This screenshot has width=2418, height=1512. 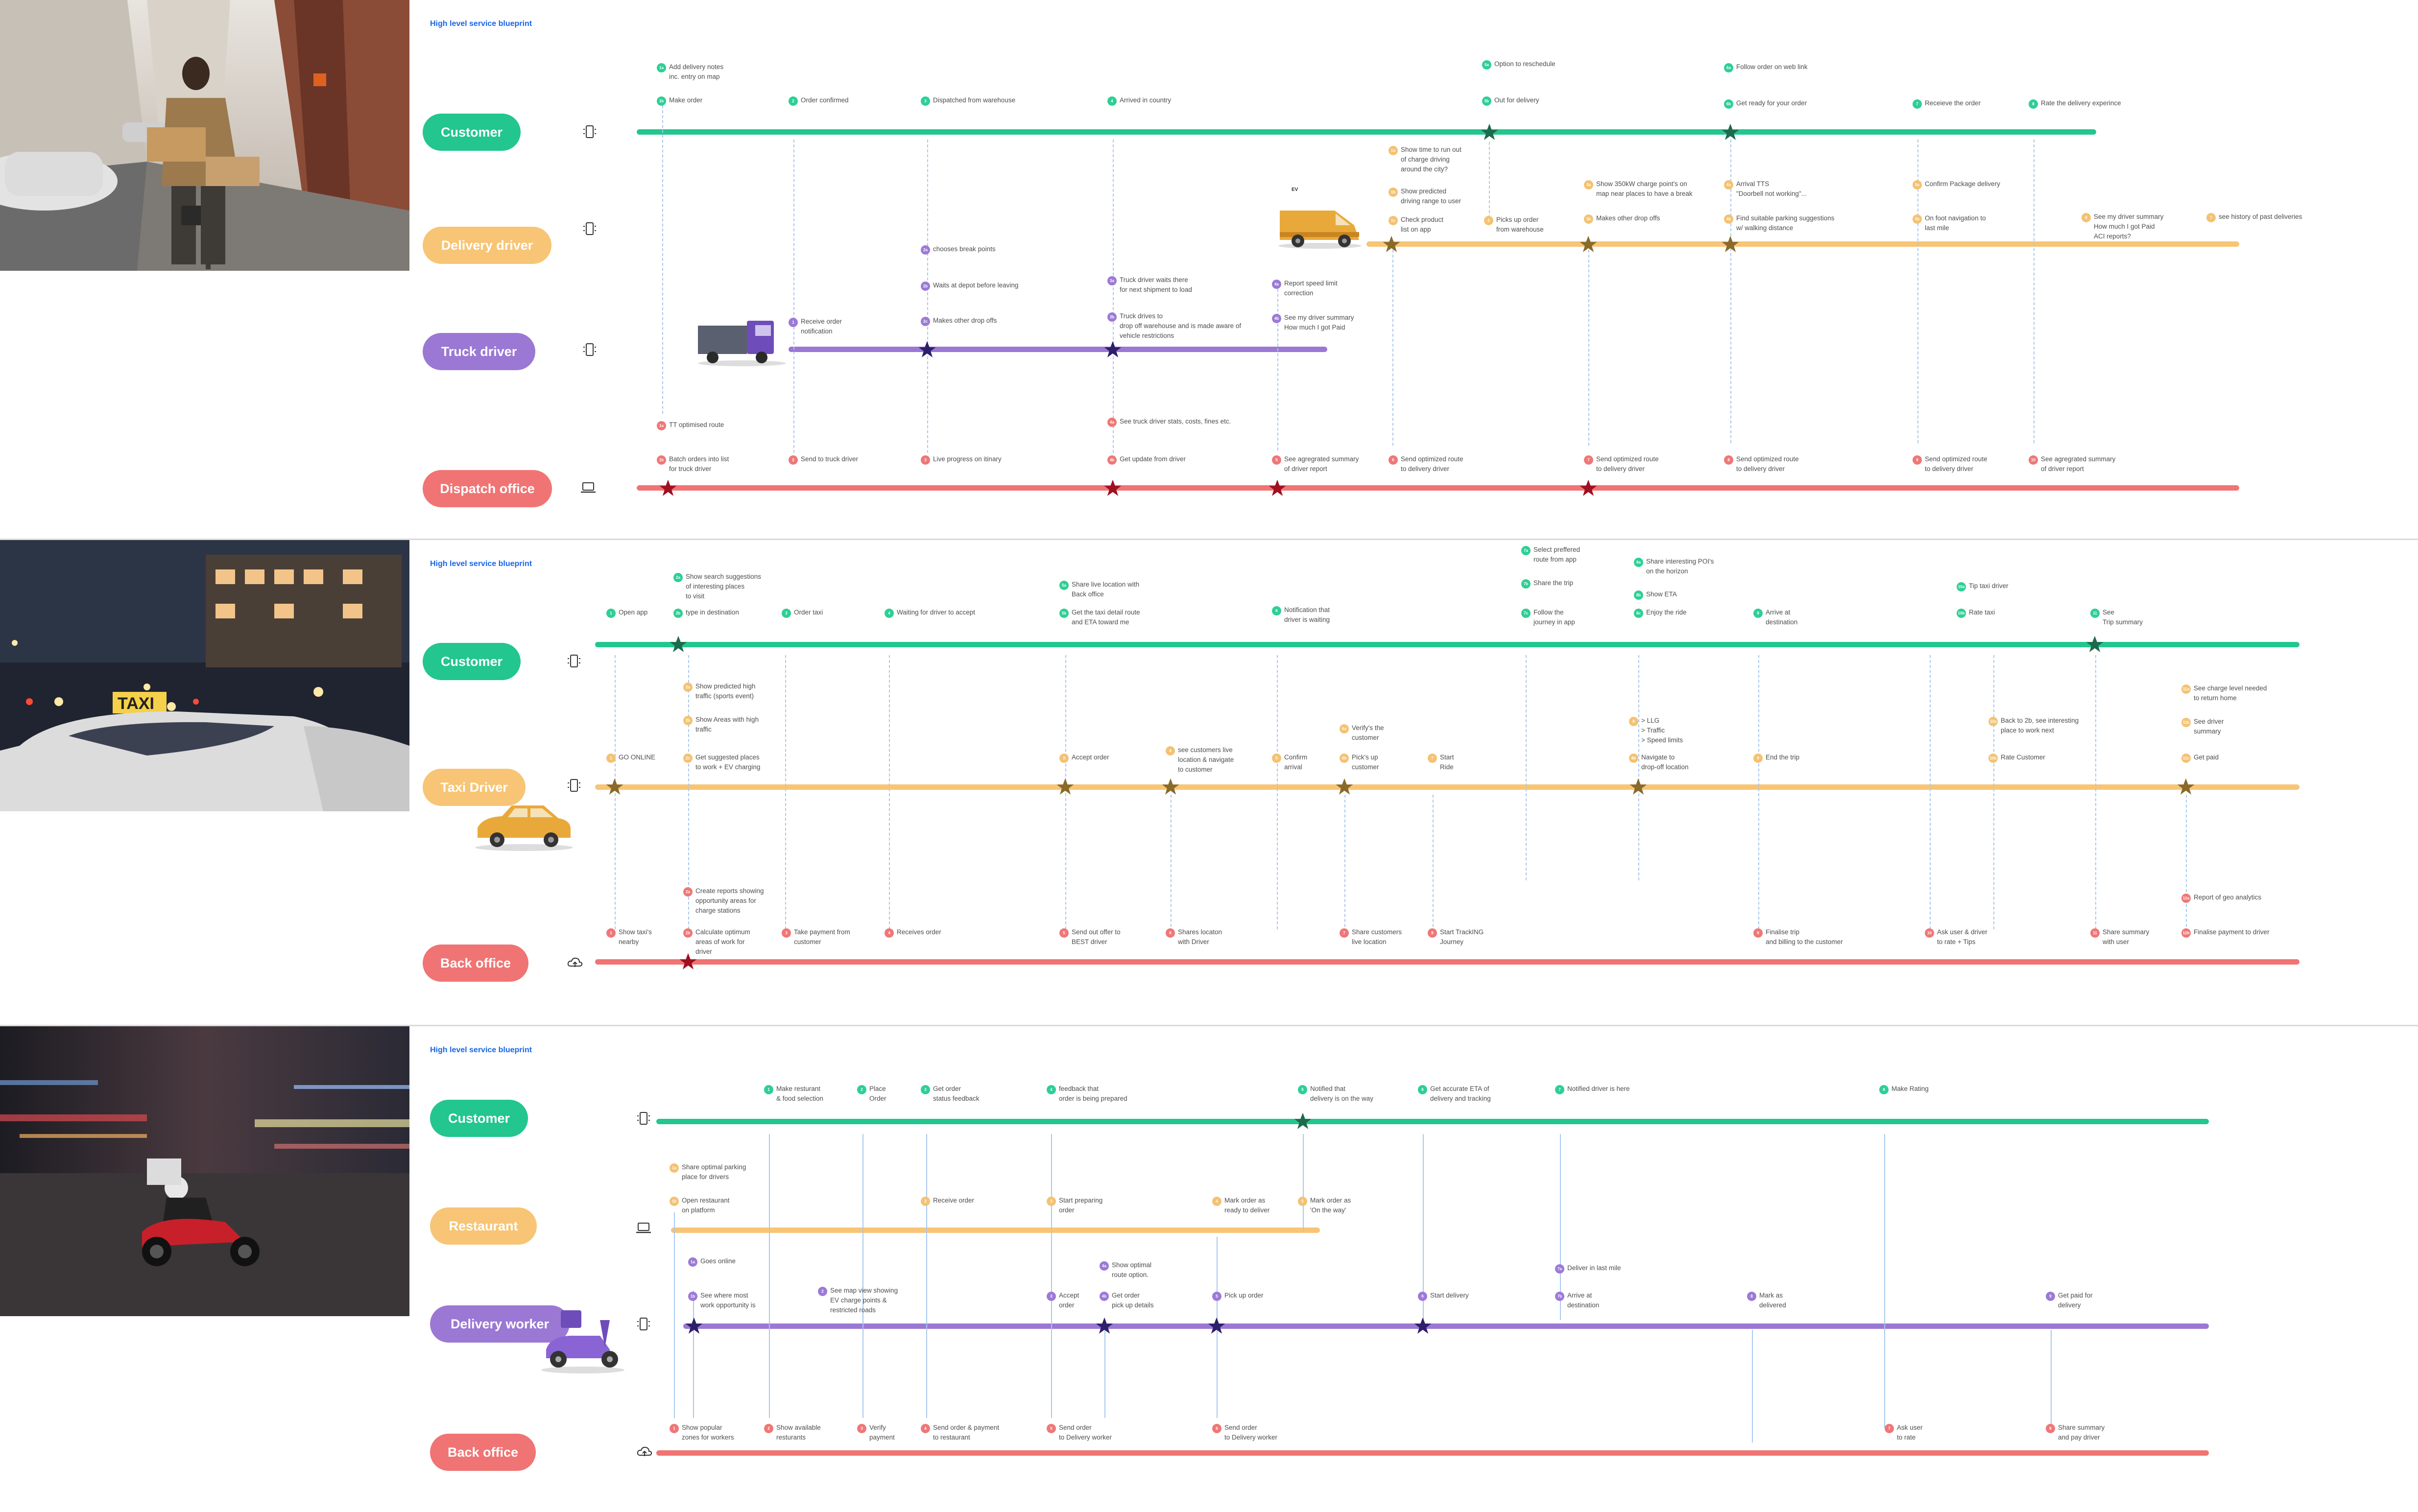 I want to click on step-delivery-worker: 1b See where most work opportunity is, so click(x=722, y=1301).